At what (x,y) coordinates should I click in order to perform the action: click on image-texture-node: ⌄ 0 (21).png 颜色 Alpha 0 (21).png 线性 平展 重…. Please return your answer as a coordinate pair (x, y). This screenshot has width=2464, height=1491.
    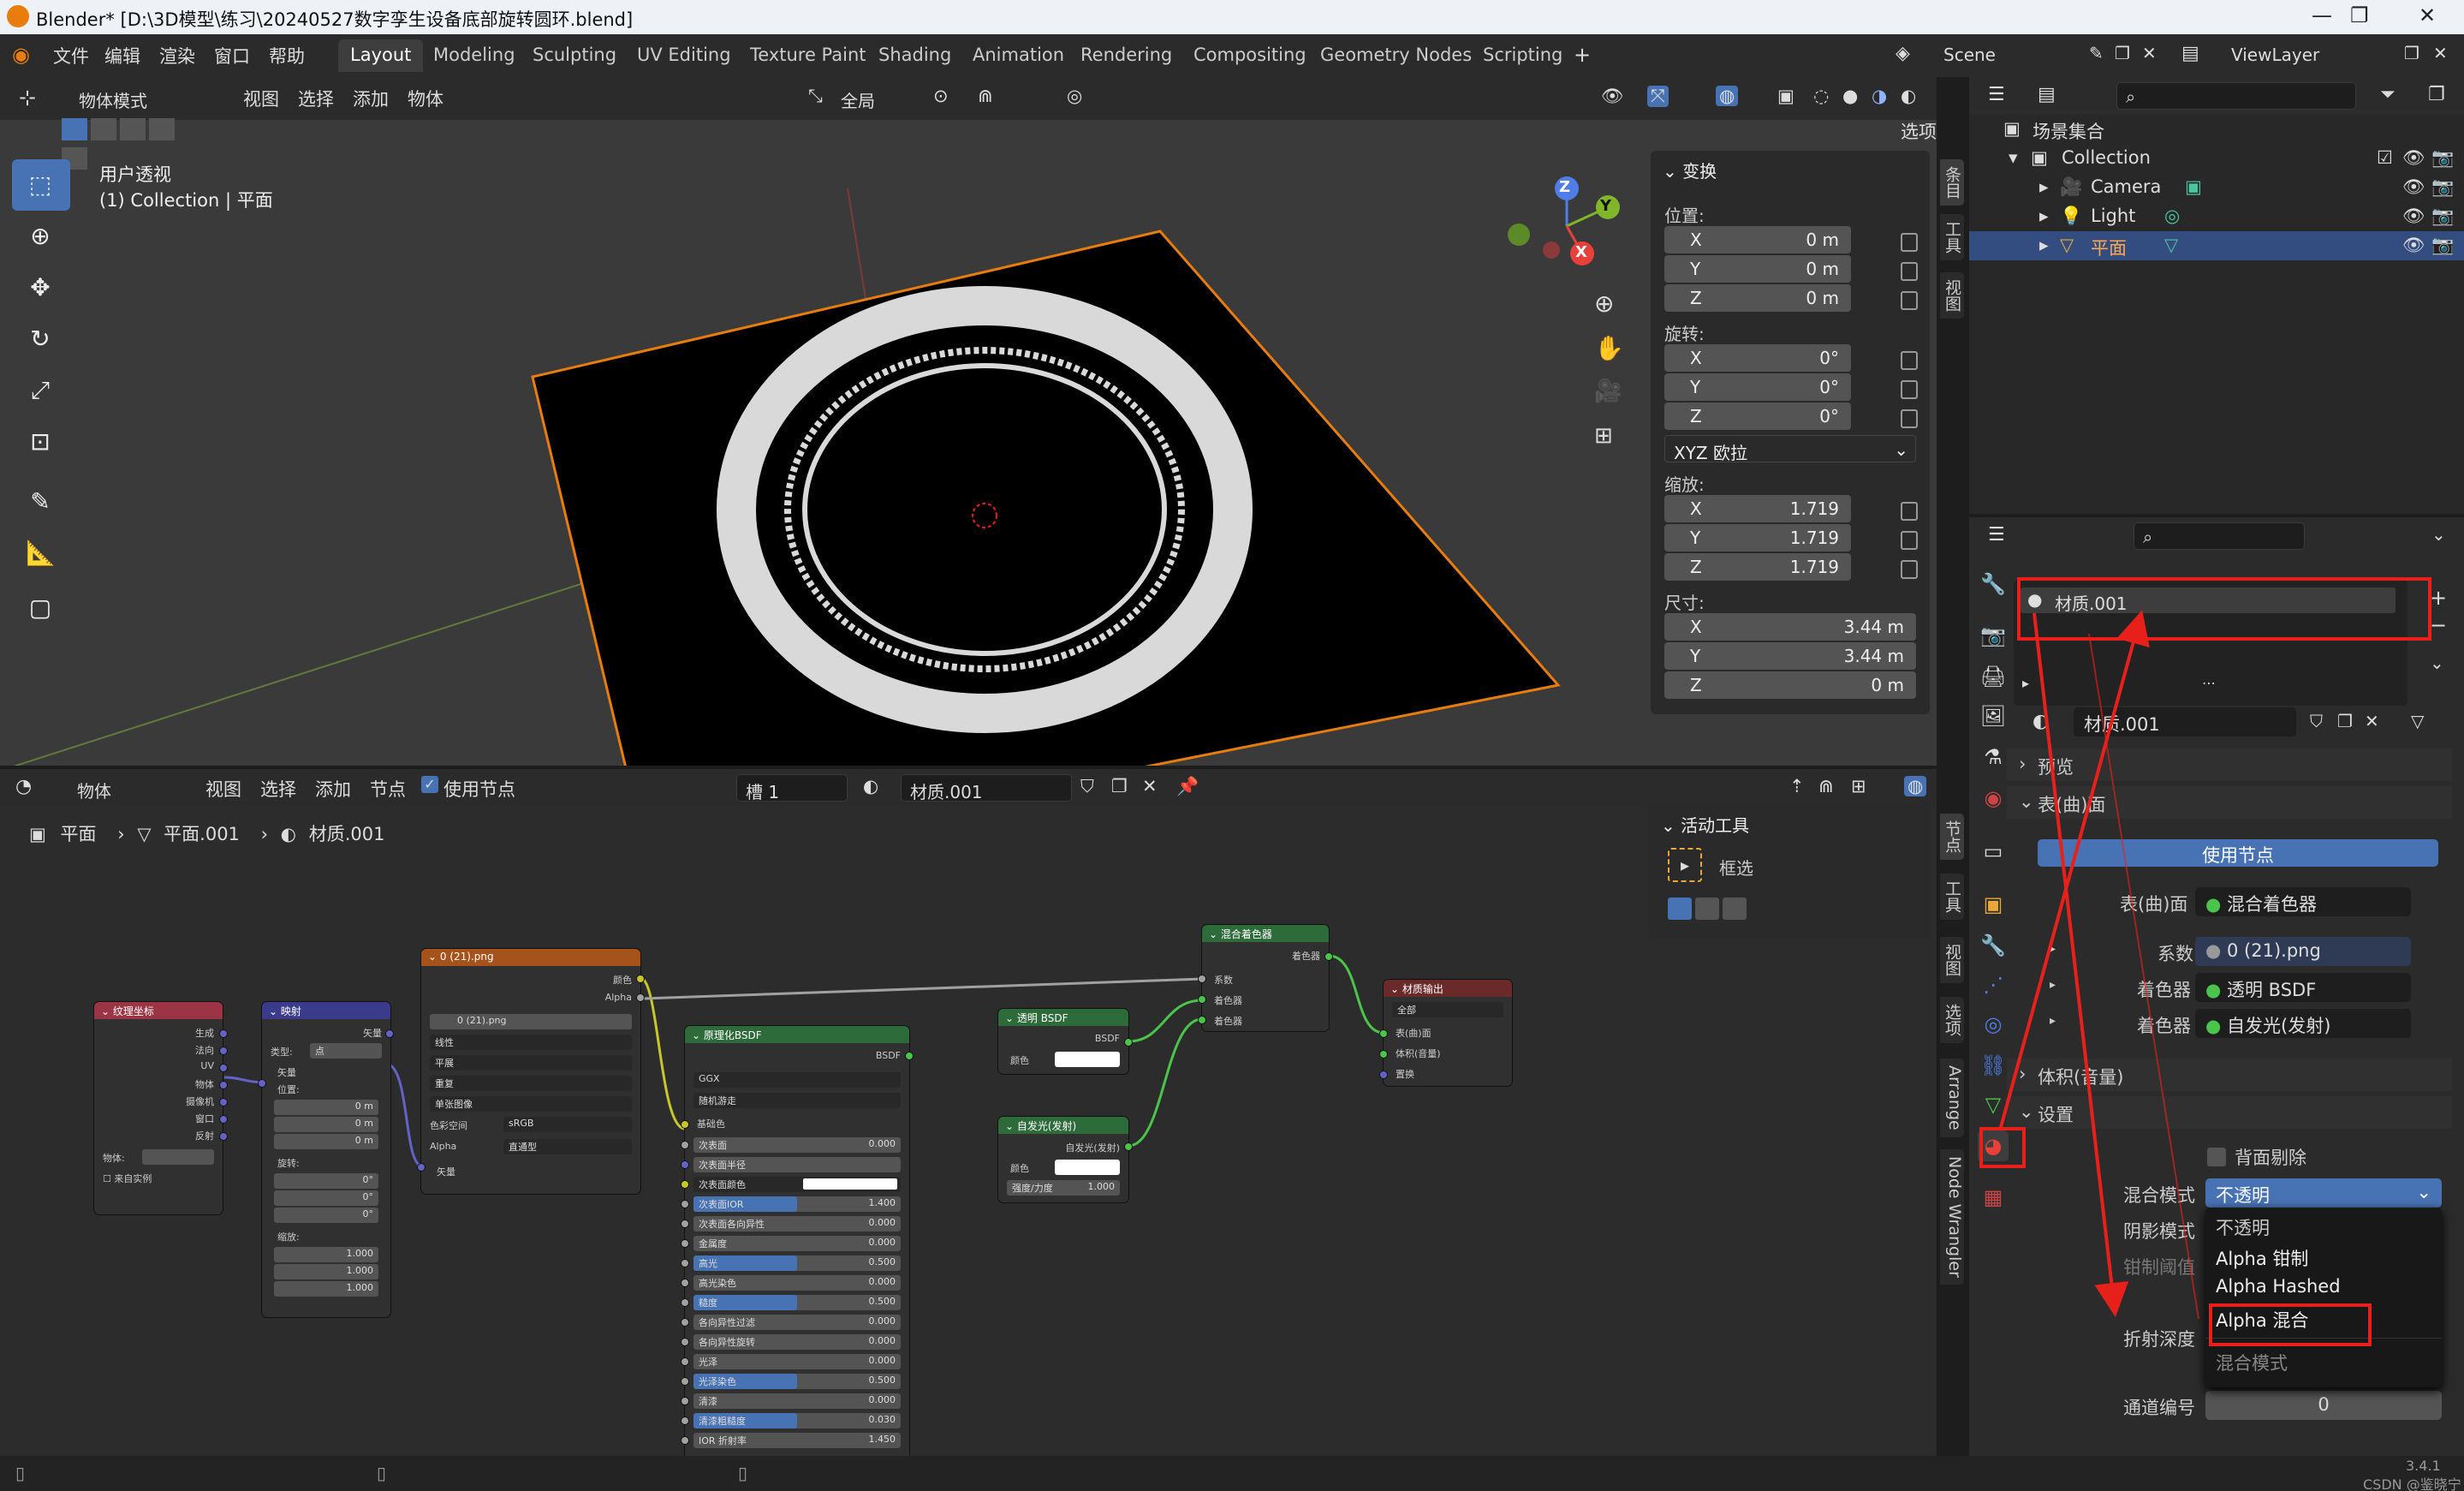
    Looking at the image, I should click on (531, 1071).